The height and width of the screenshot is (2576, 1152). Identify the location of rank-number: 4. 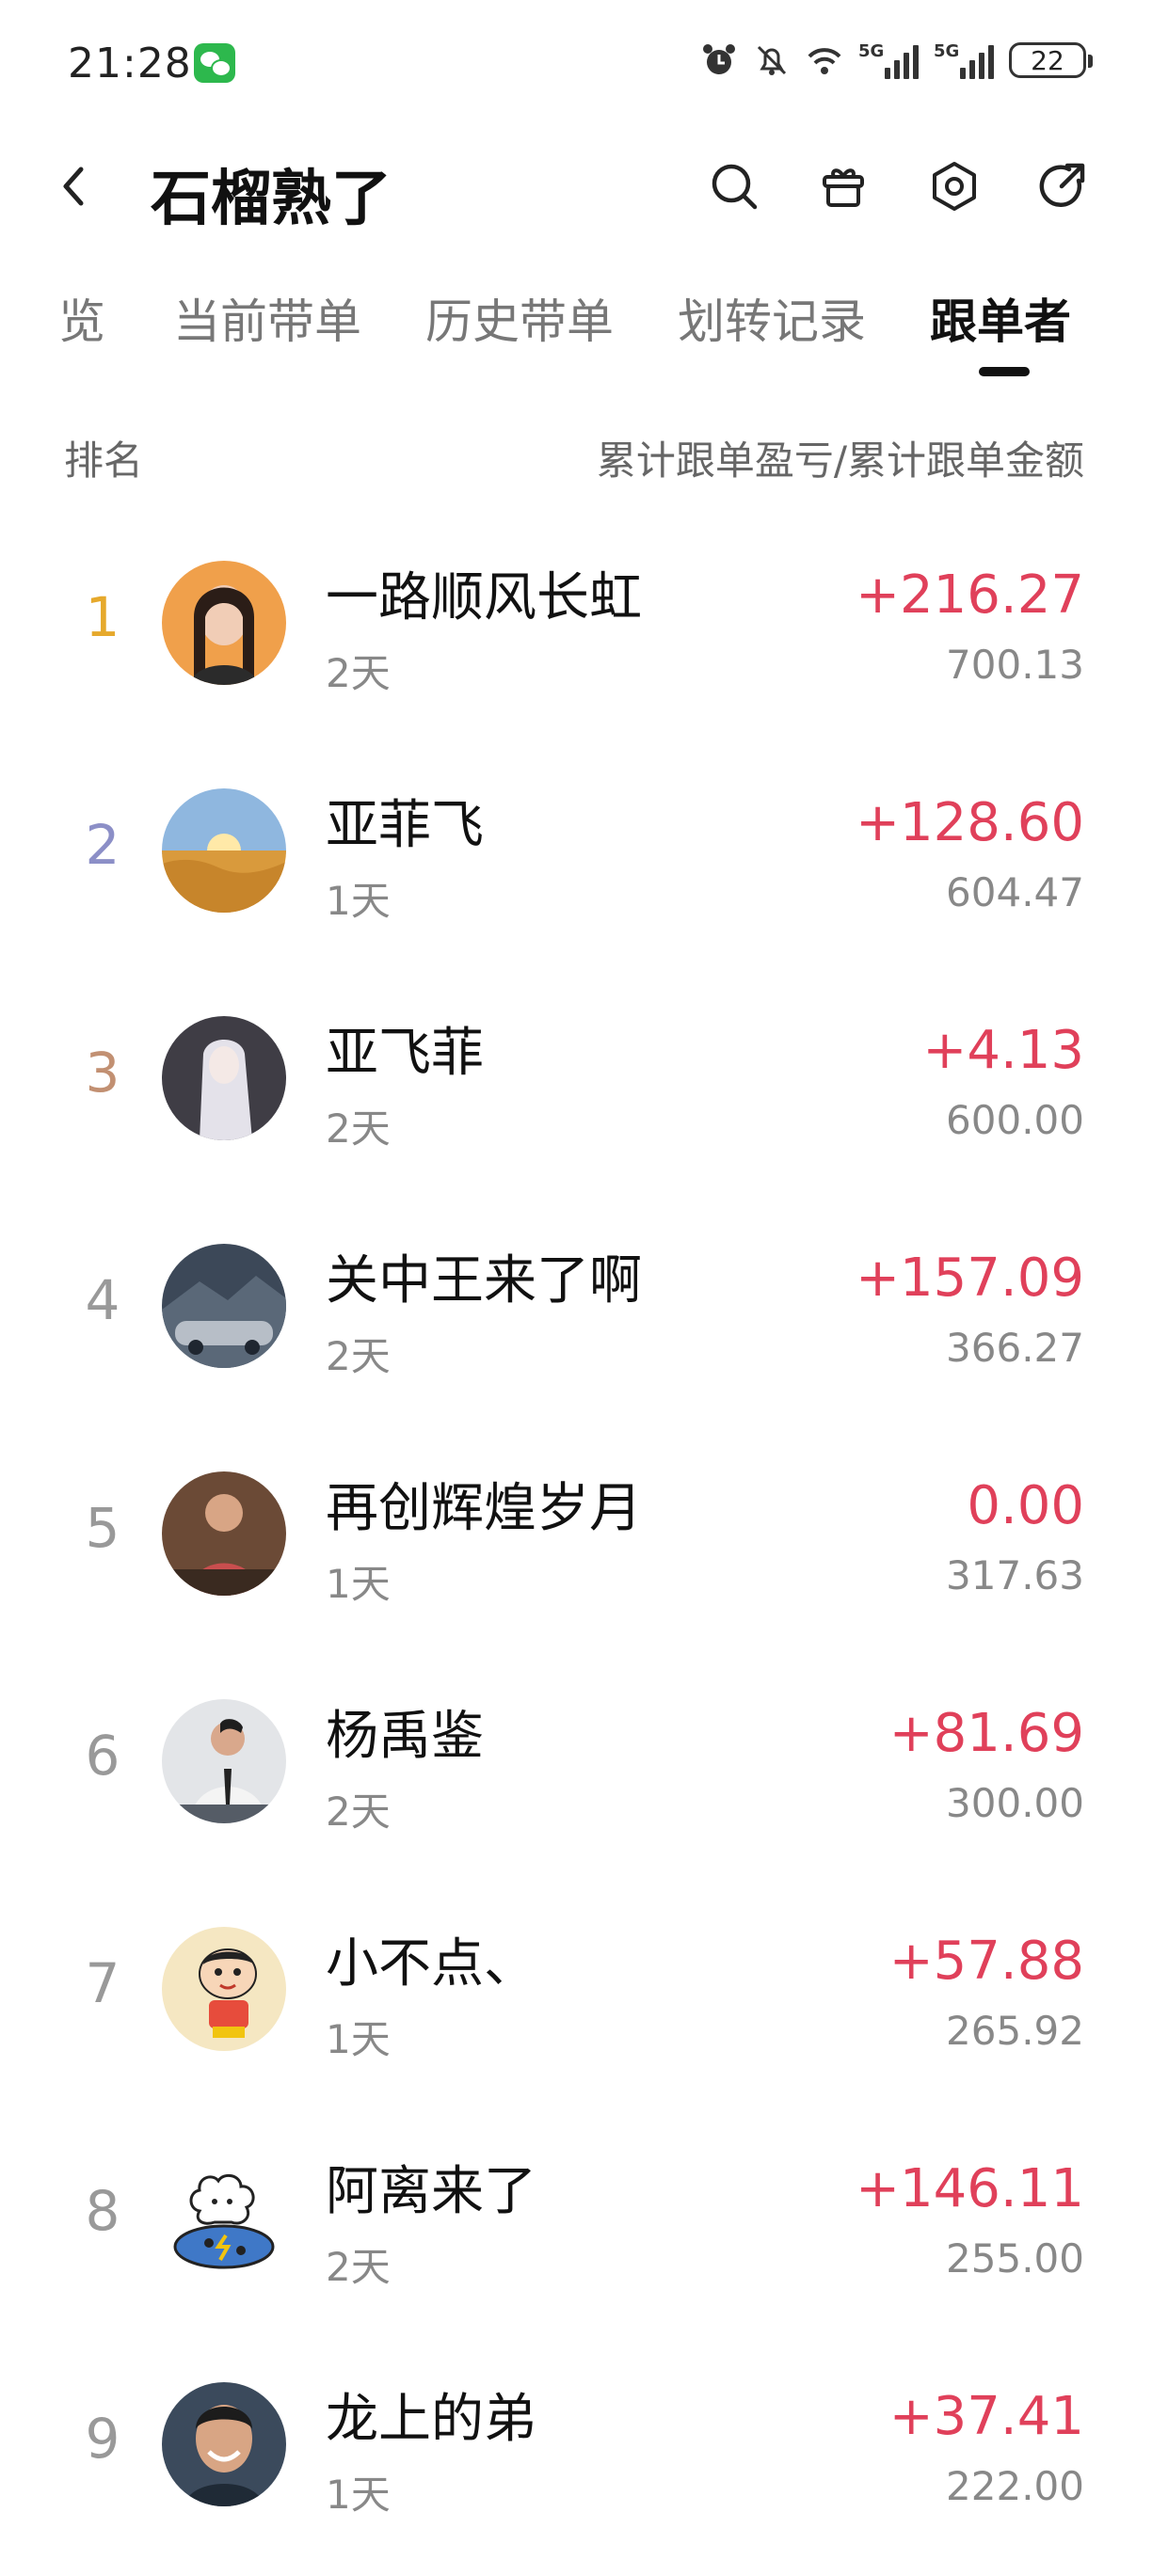
(102, 1300).